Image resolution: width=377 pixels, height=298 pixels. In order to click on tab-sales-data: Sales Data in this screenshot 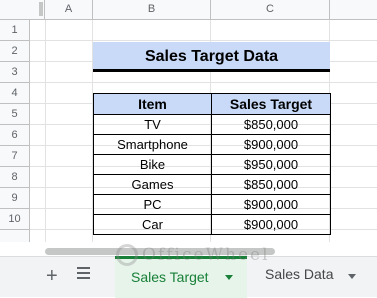, I will do `click(299, 274)`.